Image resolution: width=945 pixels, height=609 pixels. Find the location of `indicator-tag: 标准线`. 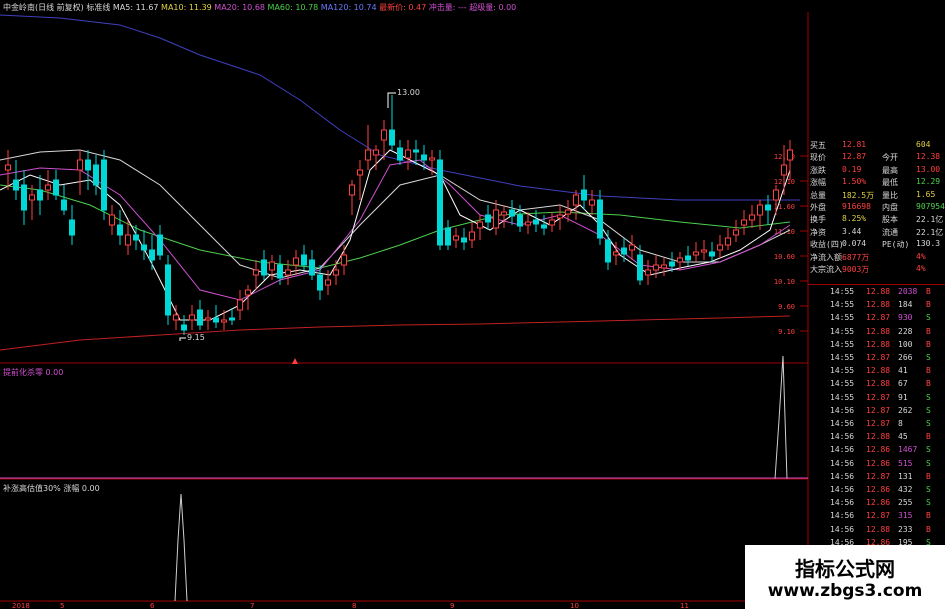

indicator-tag: 标准线 is located at coordinates (98, 7).